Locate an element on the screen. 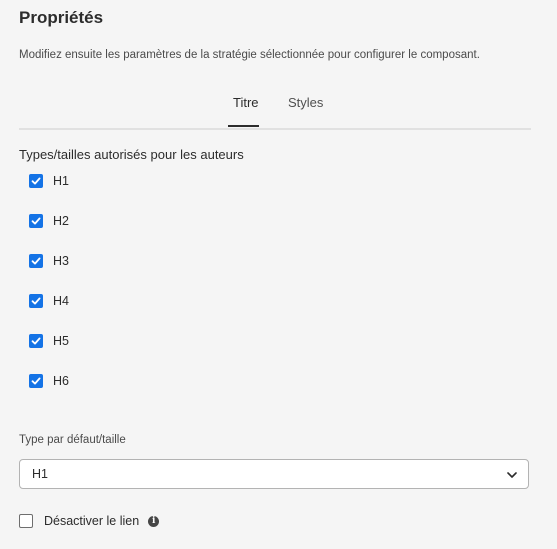  allowed-types-label: Types/tailles autorisés pour les auteurs is located at coordinates (131, 154).